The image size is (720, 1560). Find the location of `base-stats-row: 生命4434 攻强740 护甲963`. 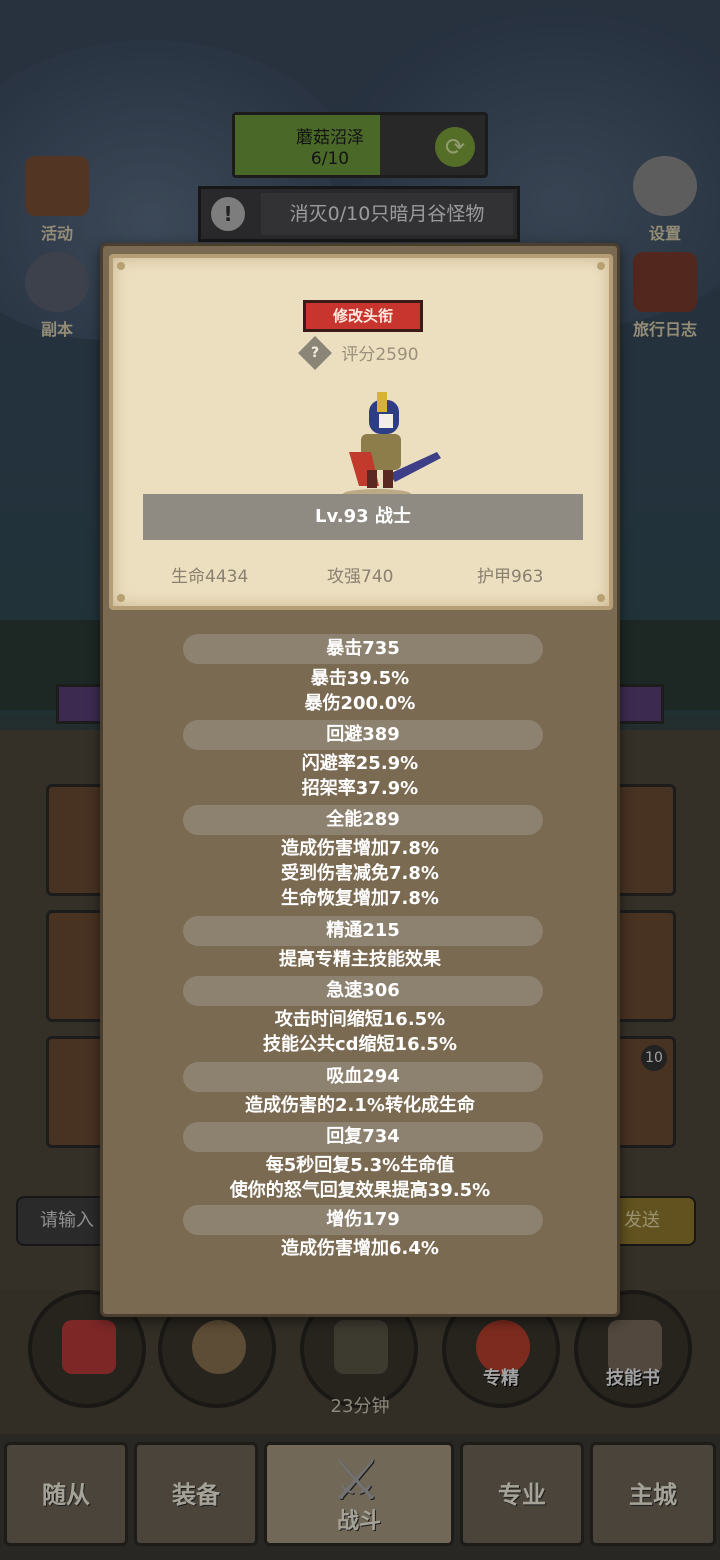

base-stats-row: 生命4434 攻强740 护甲963 is located at coordinates (361, 574).